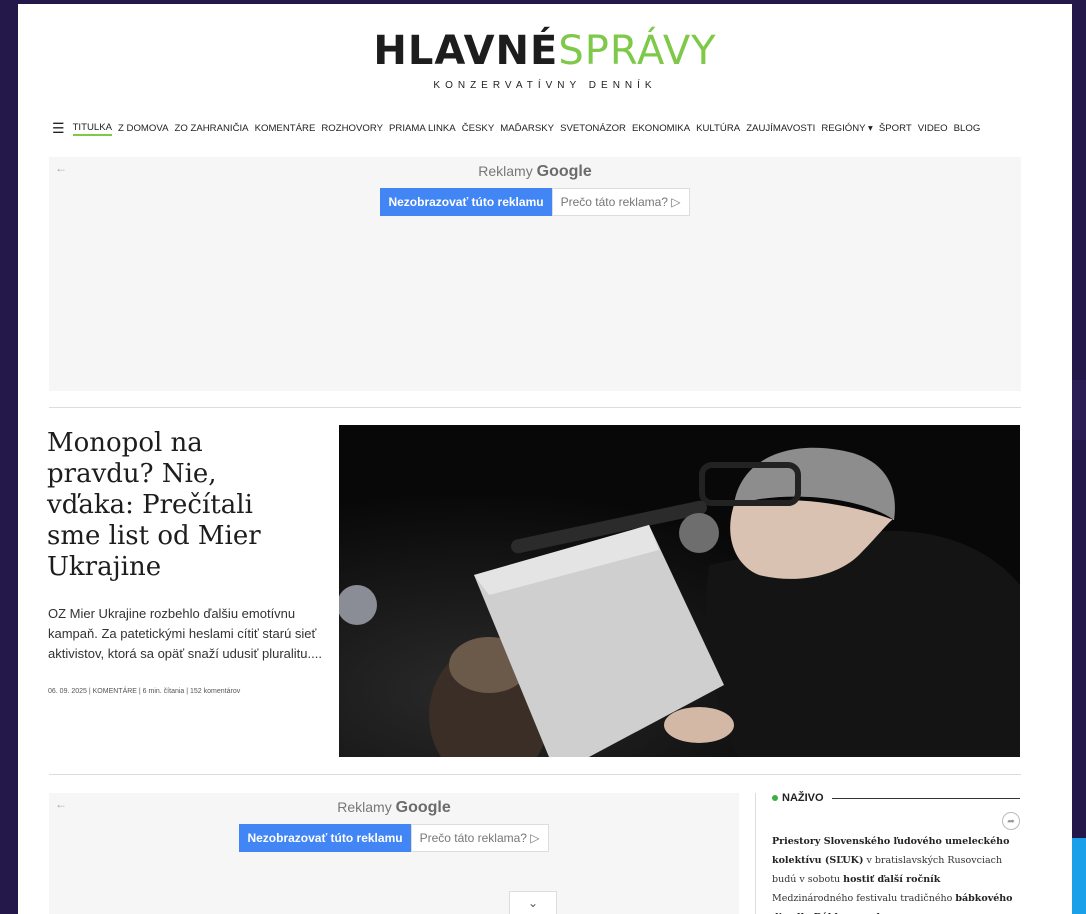  Describe the element at coordinates (285, 128) in the screenshot. I see `nav-item-3: KOMENTÁRE` at that location.